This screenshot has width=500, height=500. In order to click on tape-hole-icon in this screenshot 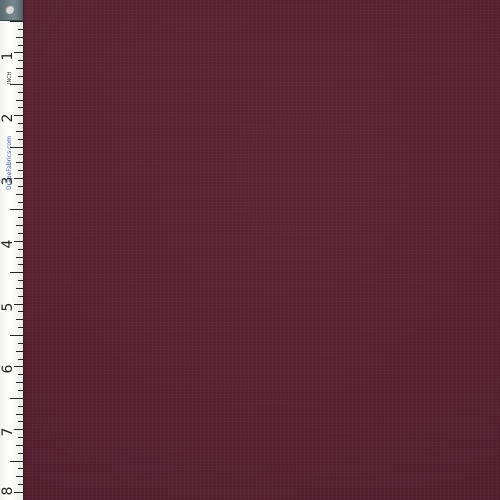, I will do `click(9, 9)`.